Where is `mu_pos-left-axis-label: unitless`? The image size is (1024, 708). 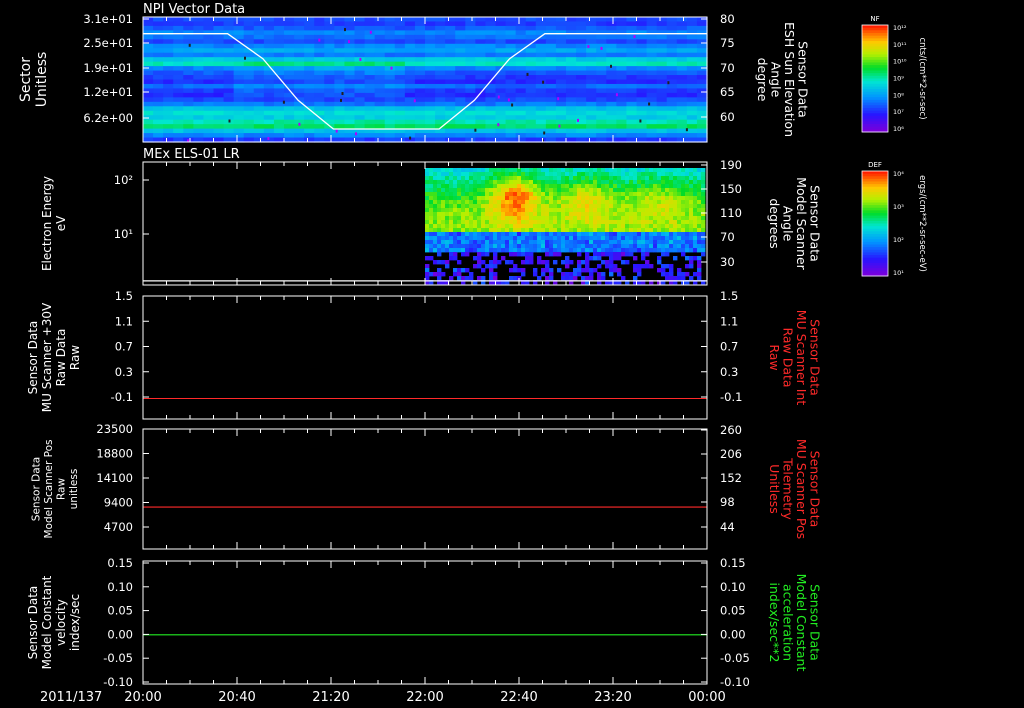 mu_pos-left-axis-label: unitless is located at coordinates (74, 489).